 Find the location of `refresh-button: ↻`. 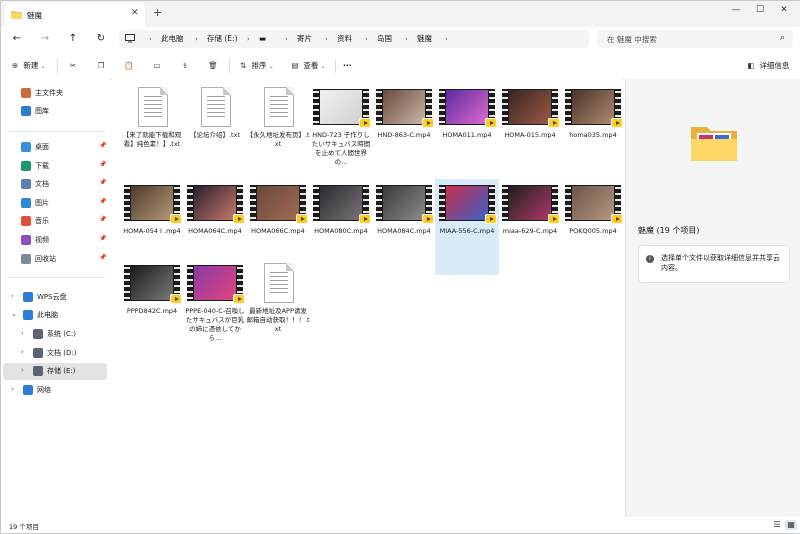

refresh-button: ↻ is located at coordinates (101, 39).